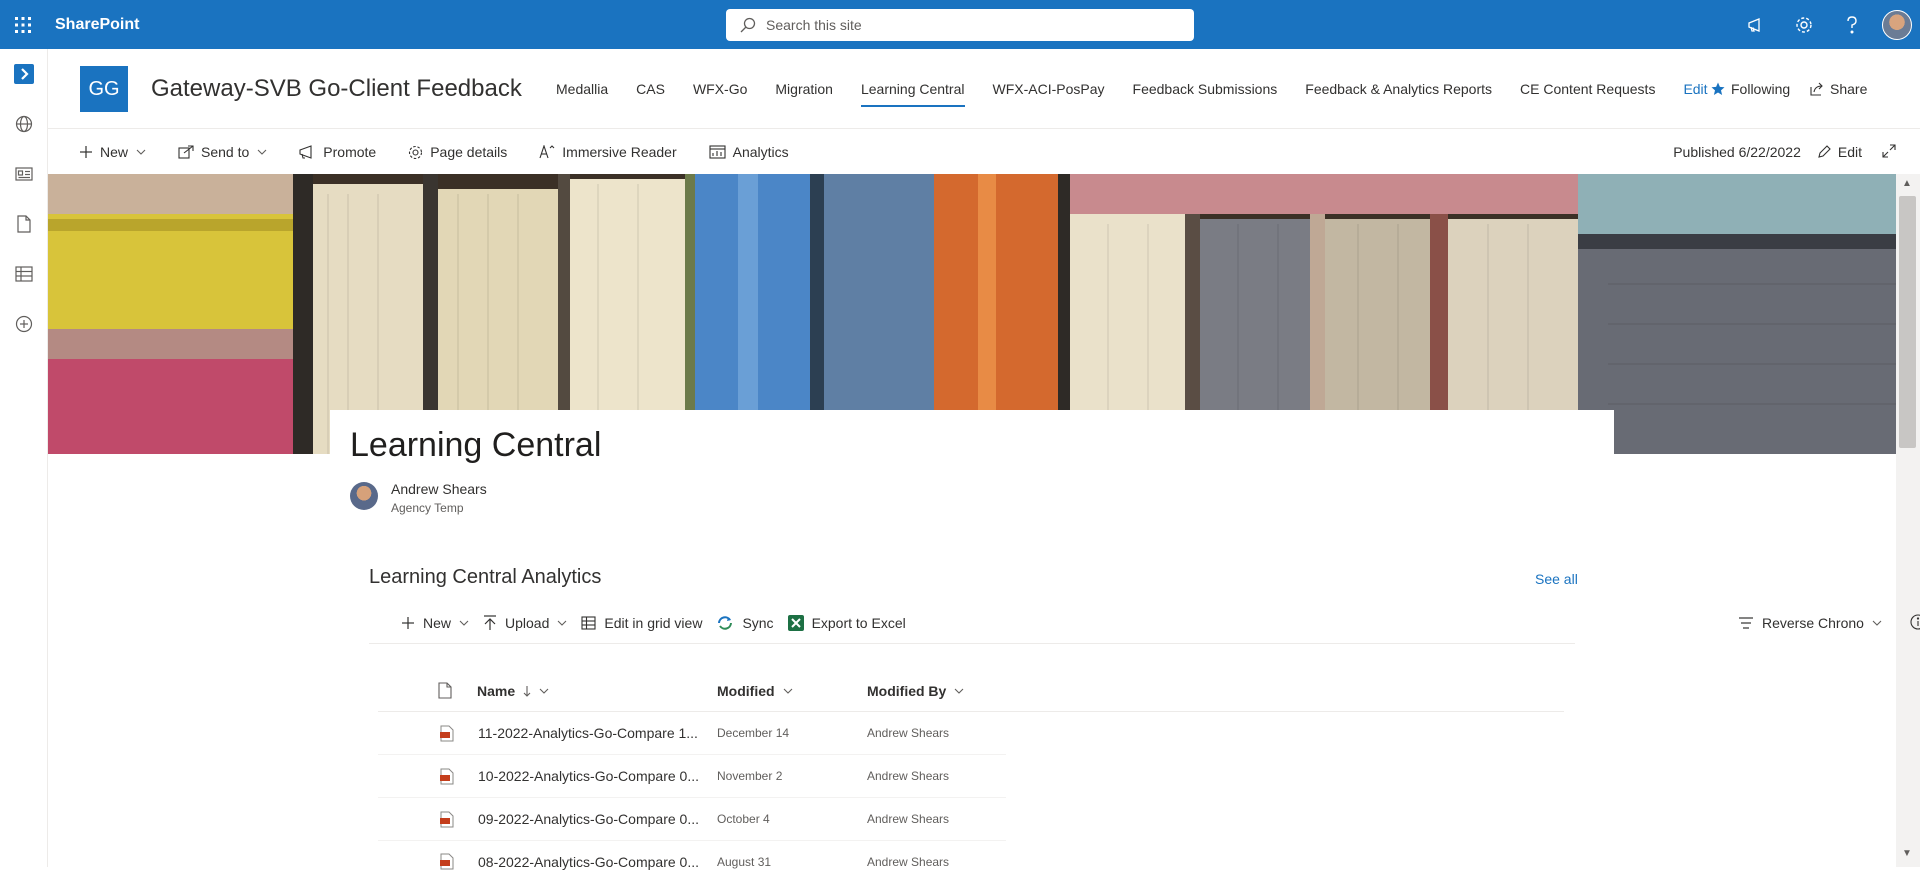 The width and height of the screenshot is (1920, 873). Describe the element at coordinates (758, 622) in the screenshot. I see `sync-label: Sync` at that location.